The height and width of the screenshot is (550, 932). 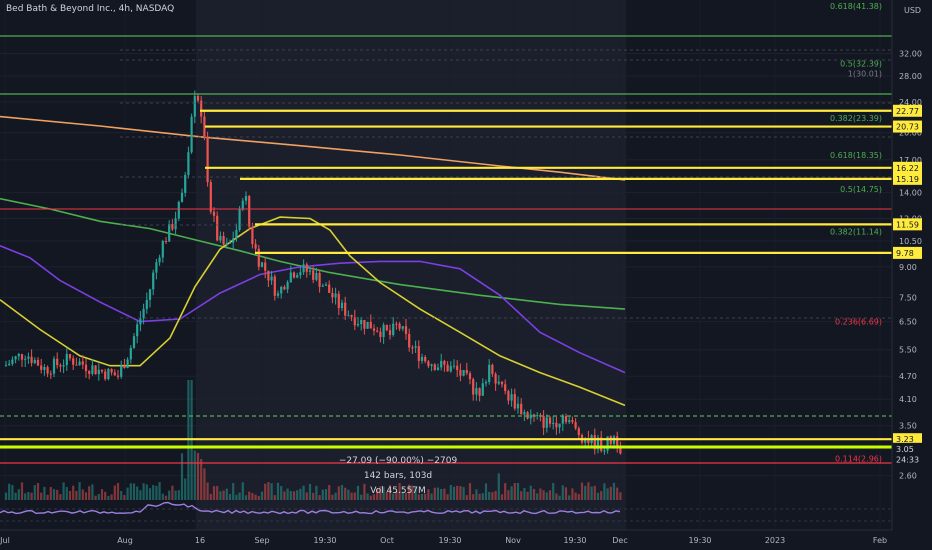 I want to click on y-tick-label: 4.10, so click(x=908, y=399).